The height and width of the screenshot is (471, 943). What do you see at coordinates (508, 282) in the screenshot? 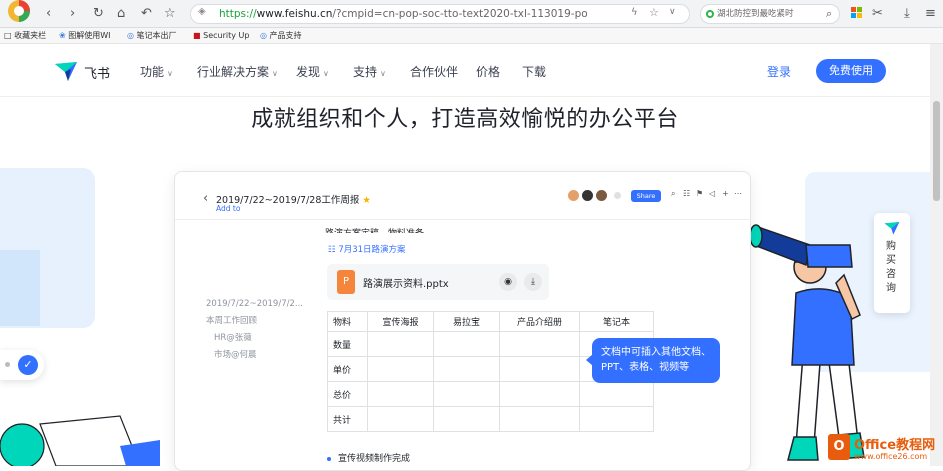
I see `preview-eye-icon: ◉` at bounding box center [508, 282].